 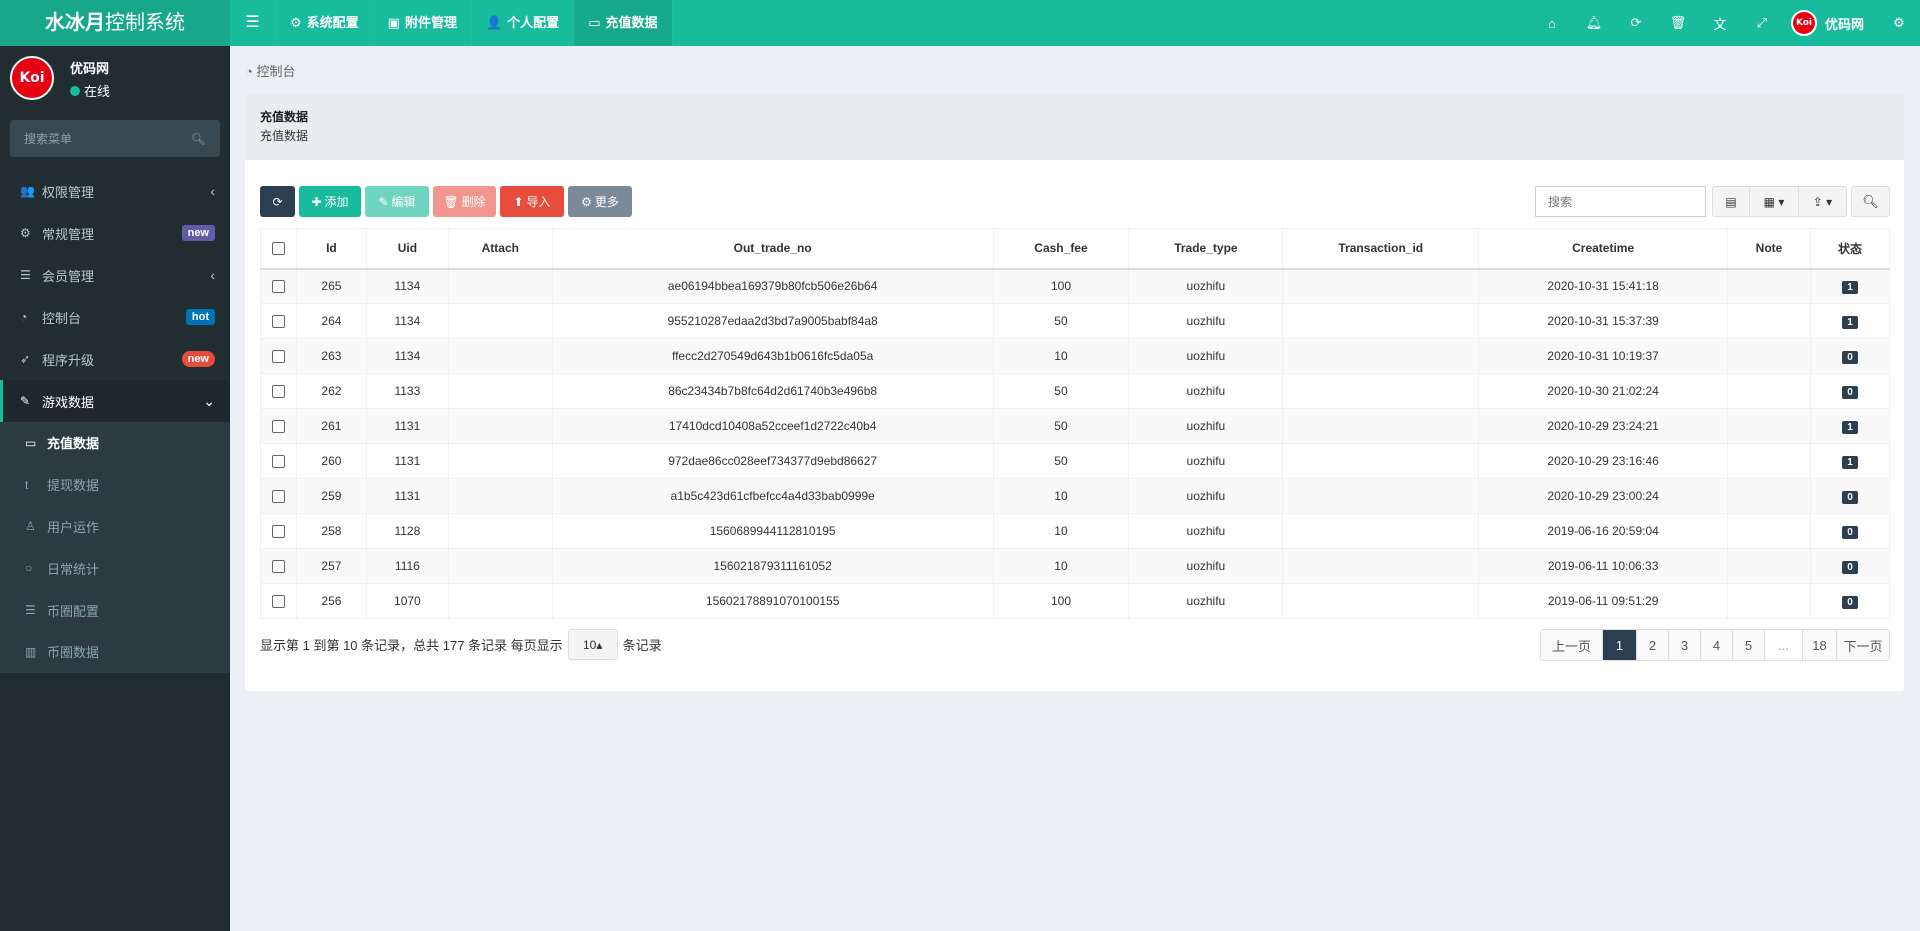 I want to click on edit-button: ✎ 编辑, so click(x=397, y=201).